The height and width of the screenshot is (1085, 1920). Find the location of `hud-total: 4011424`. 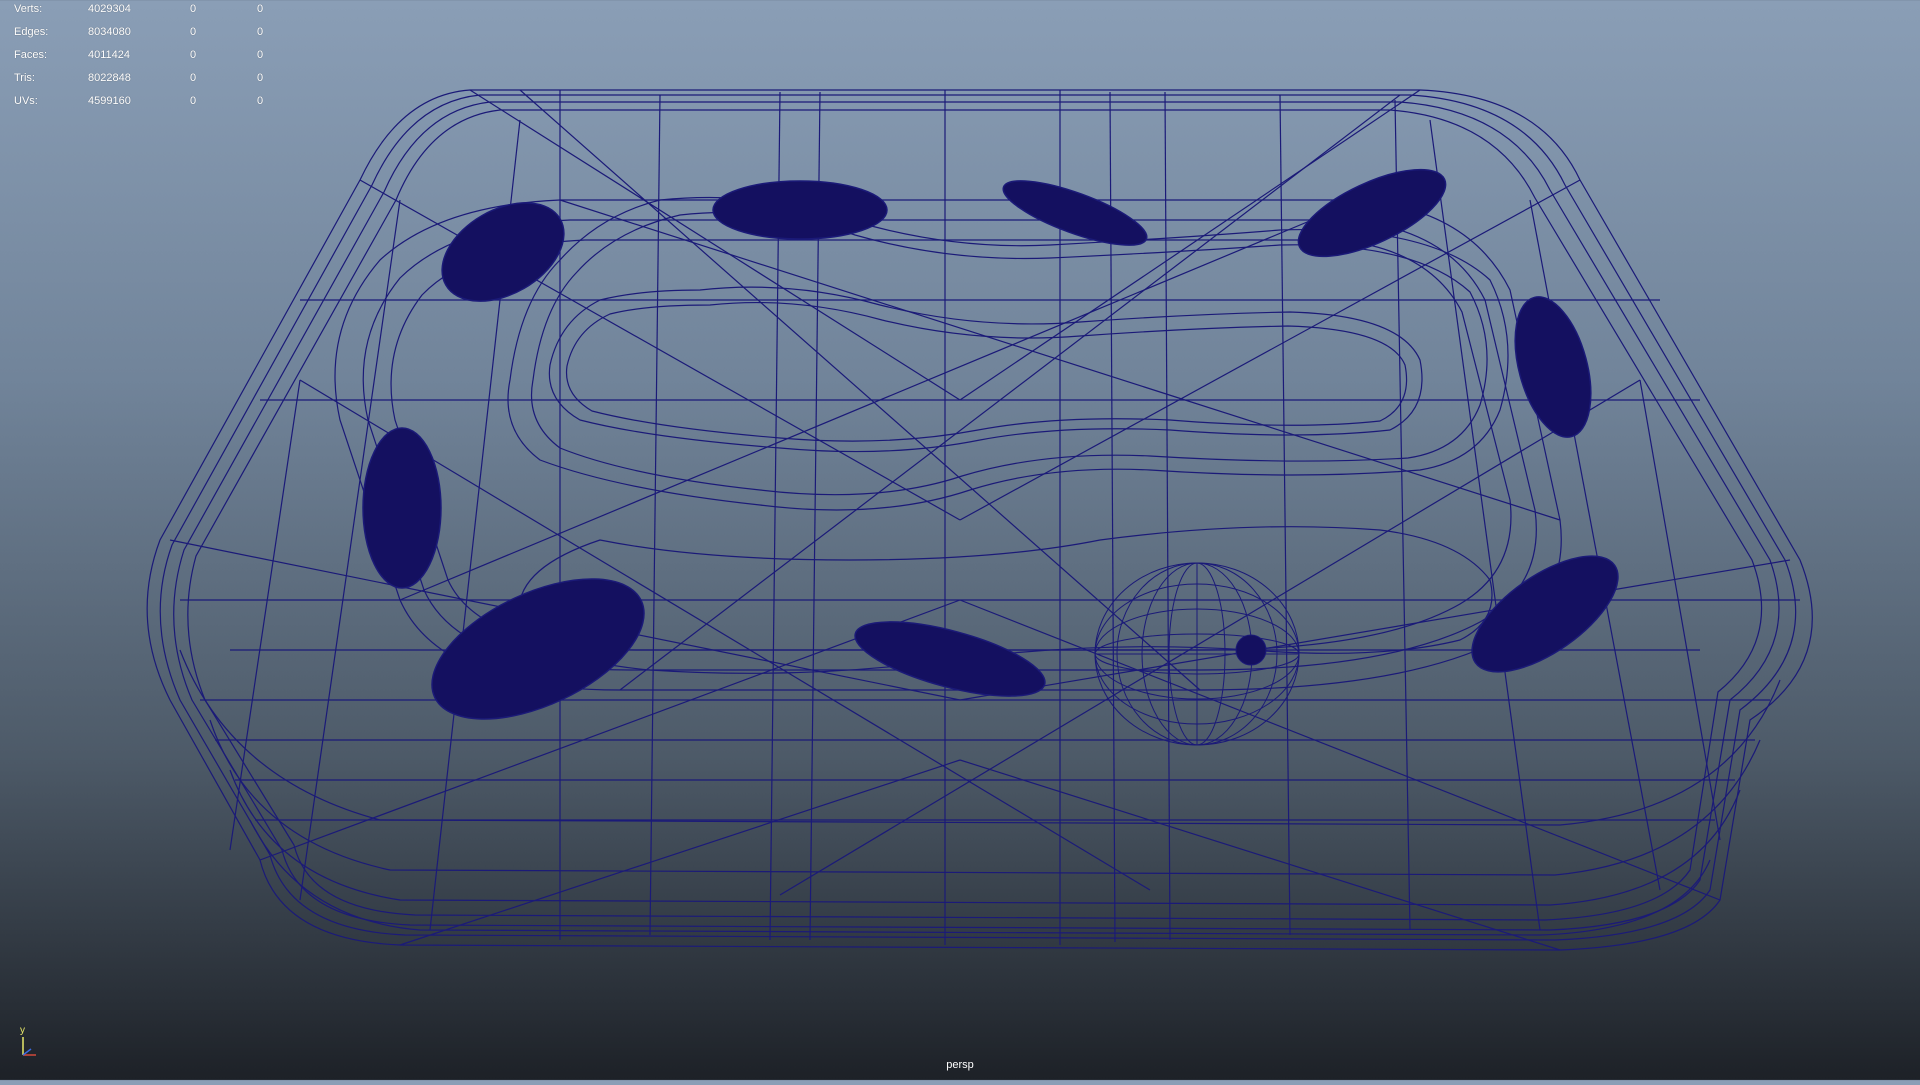

hud-total: 4011424 is located at coordinates (109, 55).